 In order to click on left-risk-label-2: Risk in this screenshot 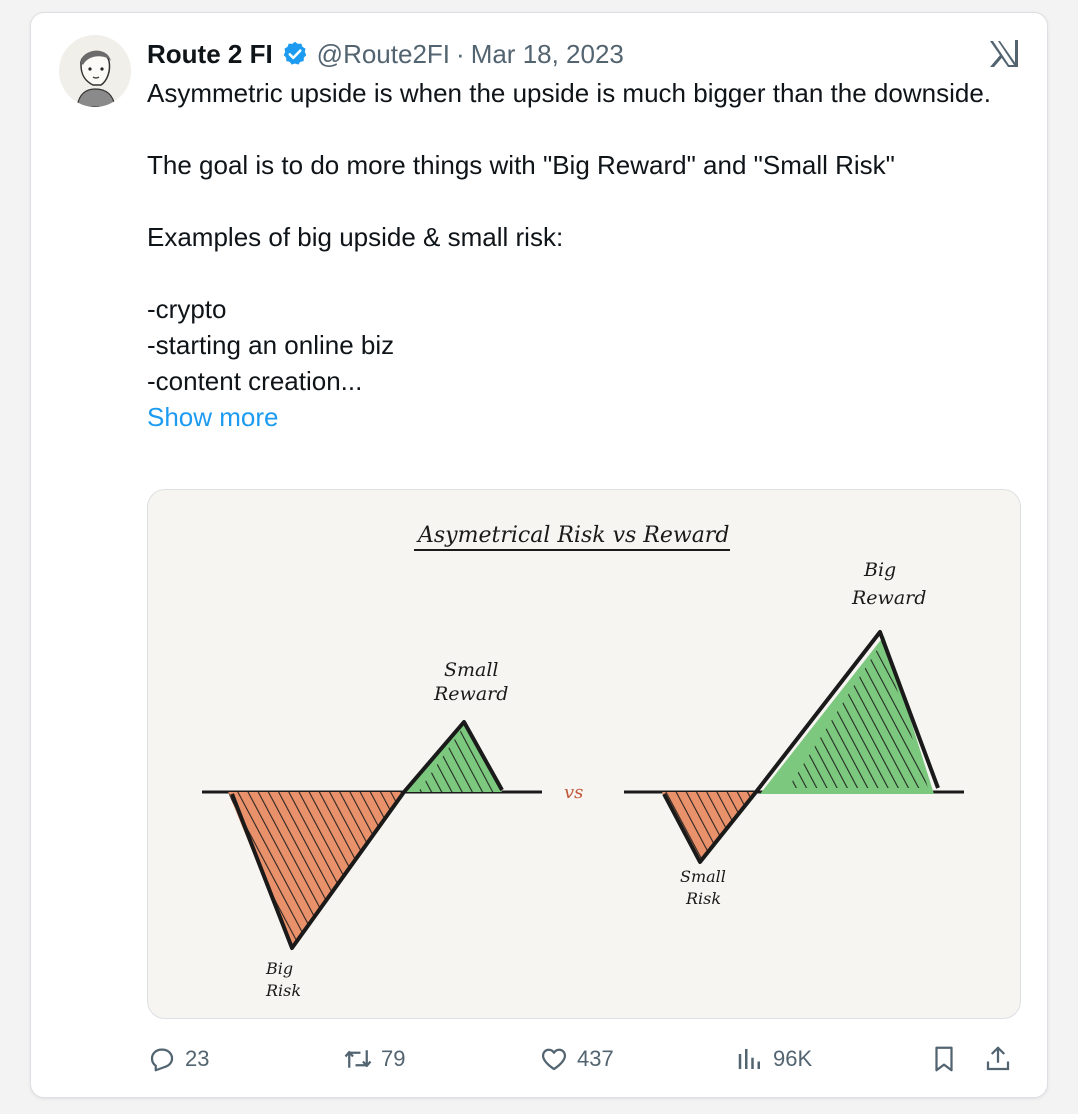, I will do `click(283, 990)`.